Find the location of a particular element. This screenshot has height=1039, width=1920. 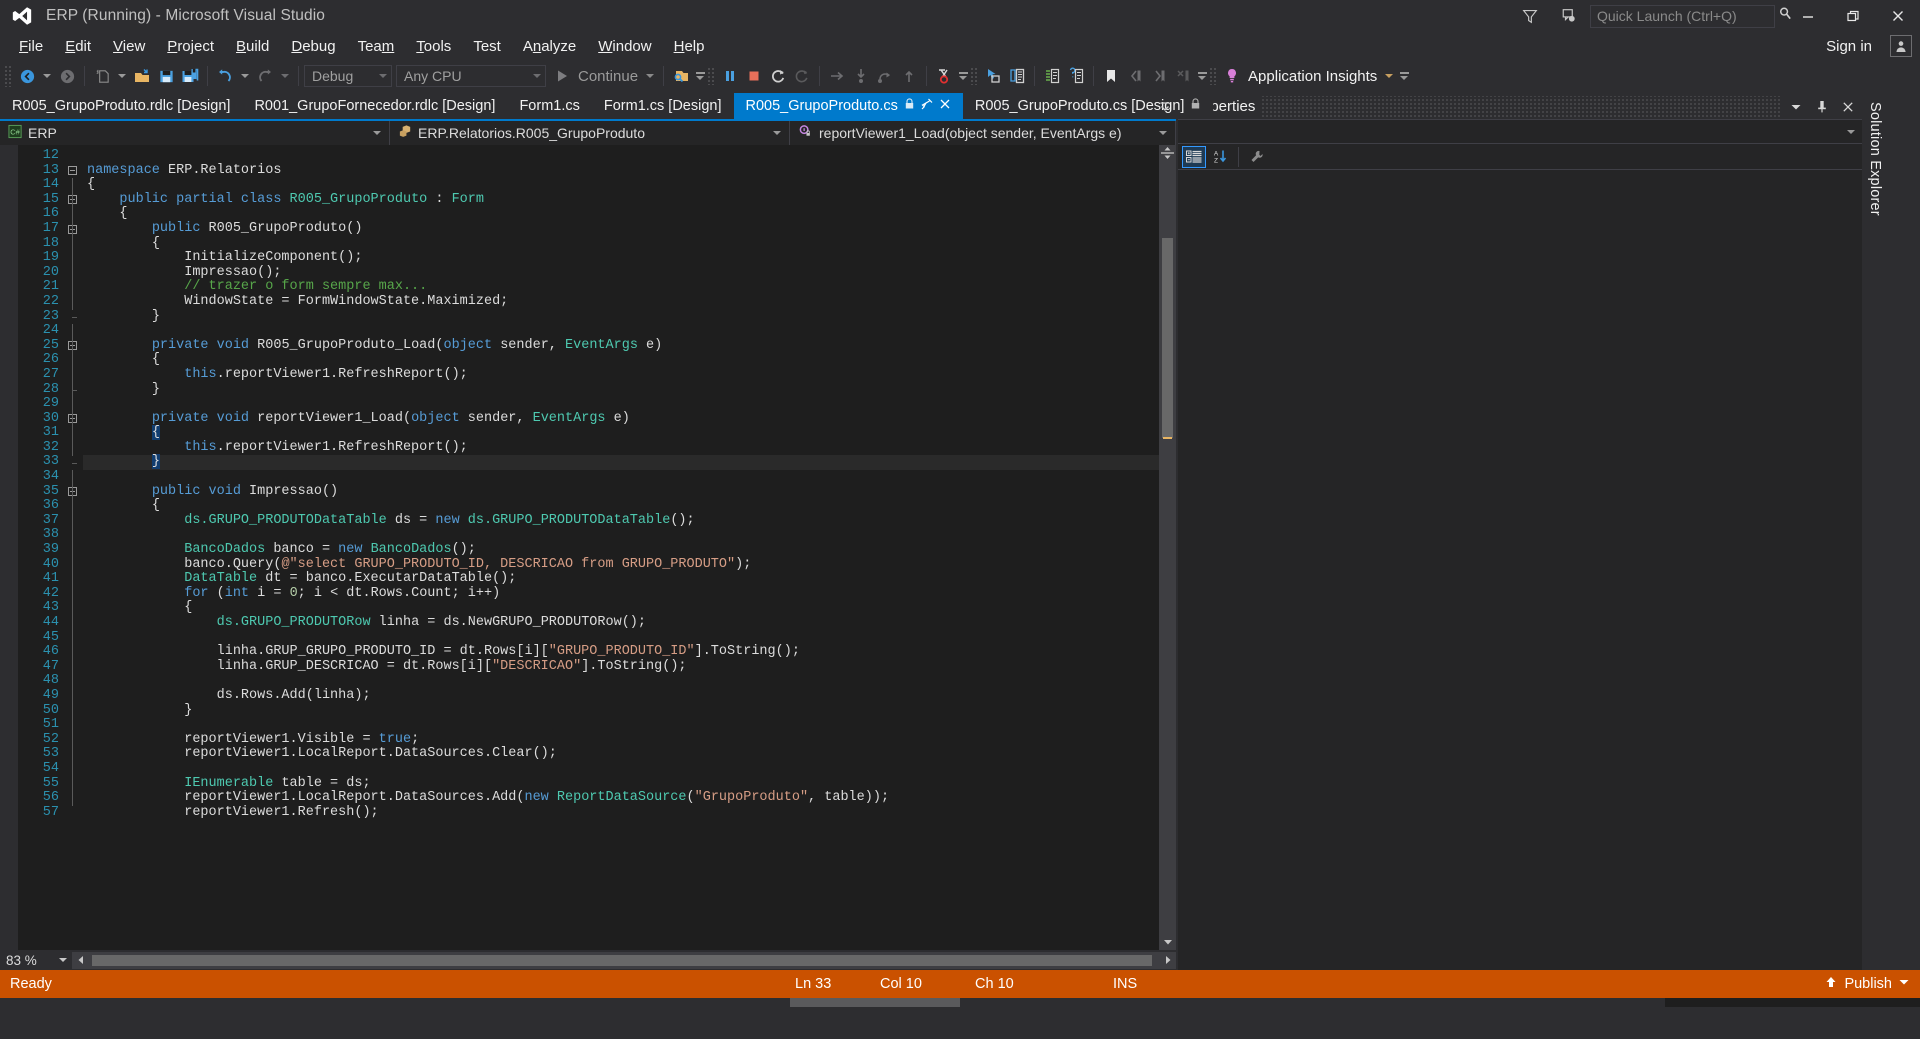

menu-item-analyze: Analyze is located at coordinates (549, 46).